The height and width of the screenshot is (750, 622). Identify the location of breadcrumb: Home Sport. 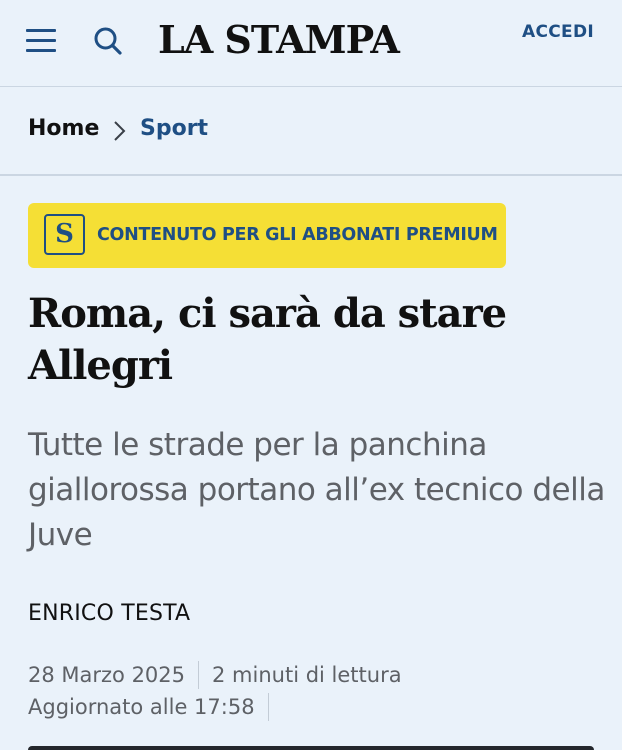
(311, 131).